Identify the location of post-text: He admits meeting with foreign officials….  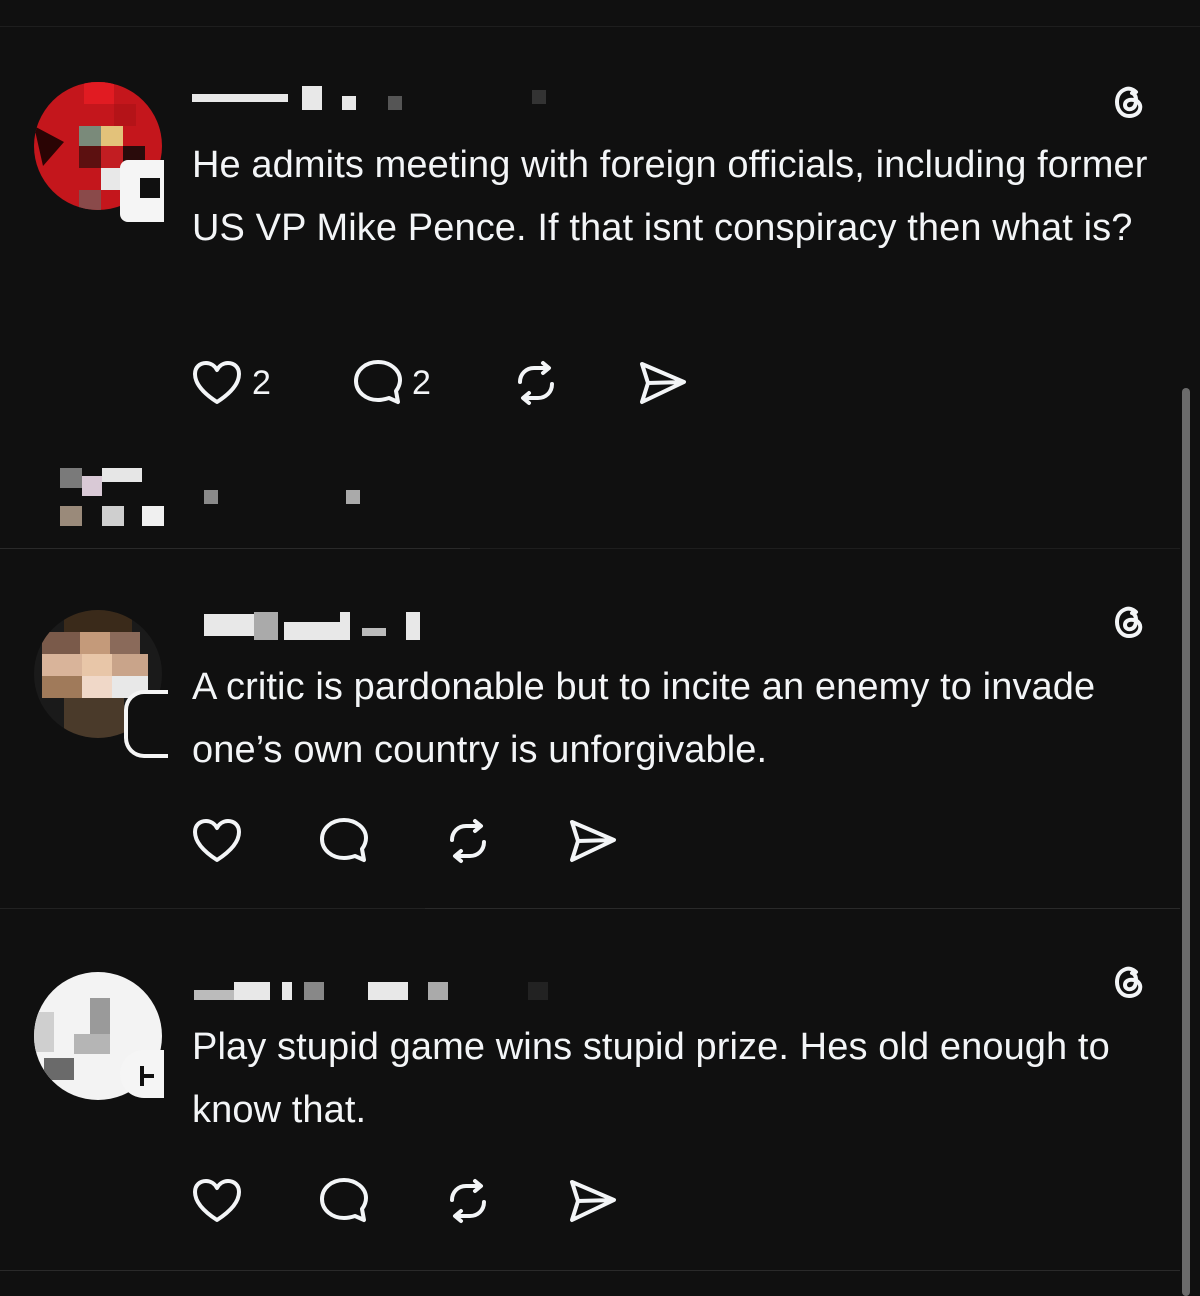
(670, 196).